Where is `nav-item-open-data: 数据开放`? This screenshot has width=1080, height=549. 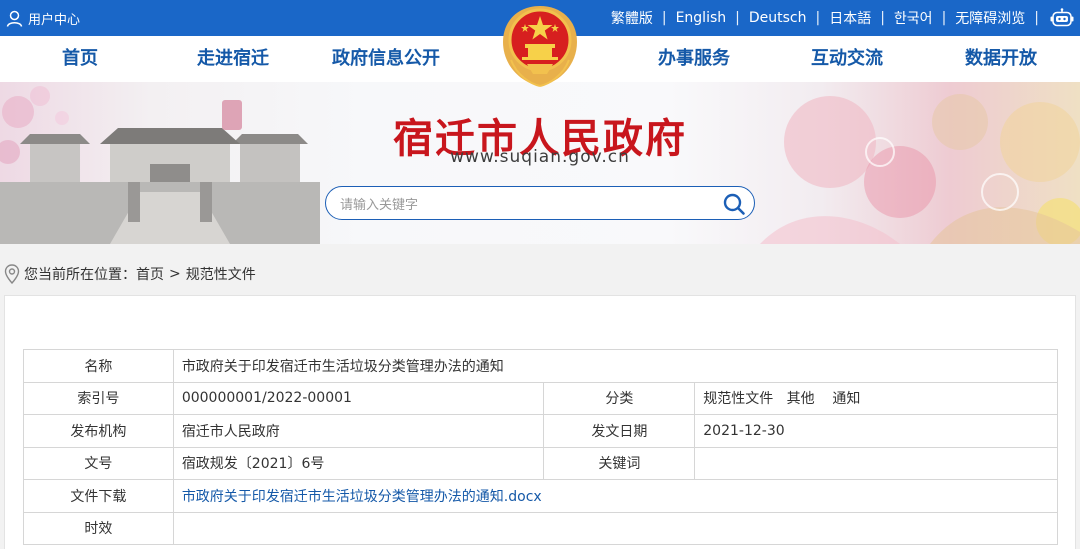
nav-item-open-data: 数据开放 is located at coordinates (1001, 59).